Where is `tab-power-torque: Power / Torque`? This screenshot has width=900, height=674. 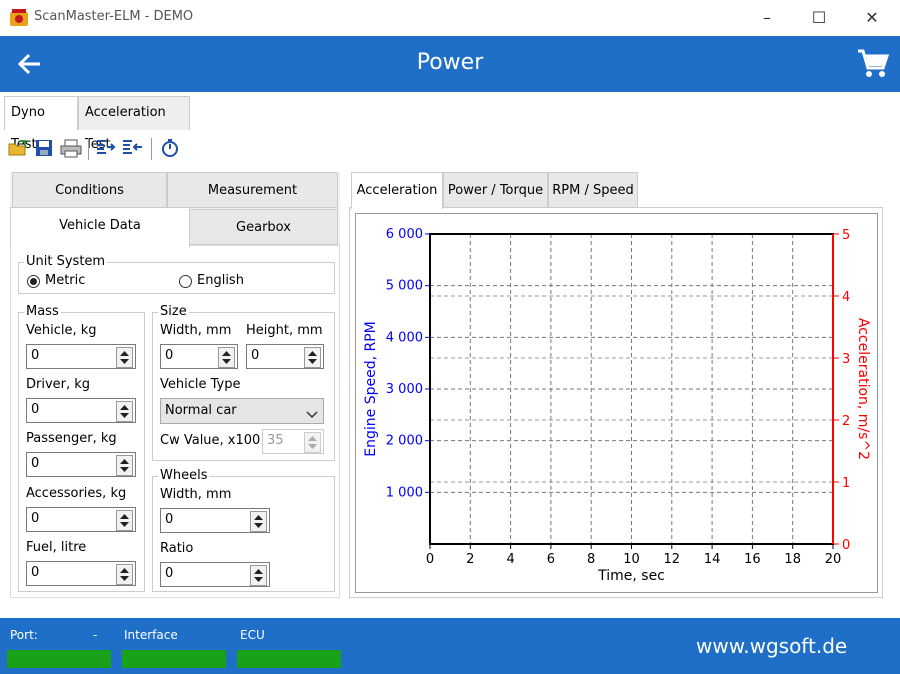
tab-power-torque: Power / Torque is located at coordinates (495, 190).